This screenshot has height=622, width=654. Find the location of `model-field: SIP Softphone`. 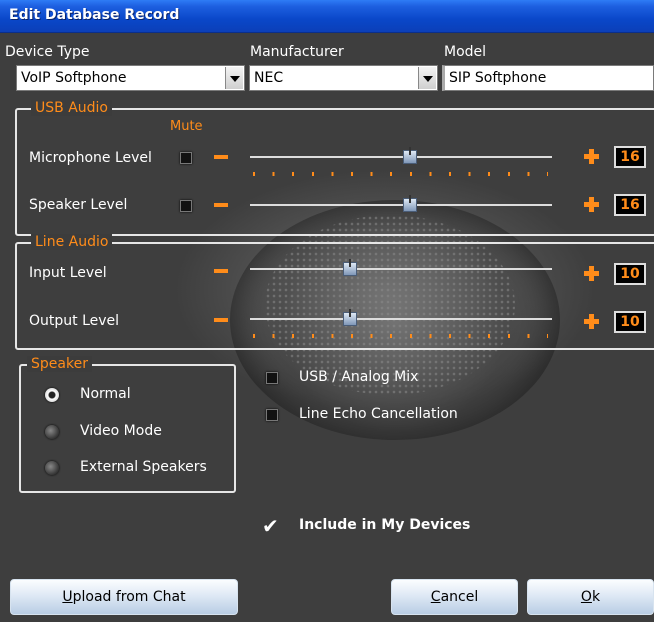

model-field: SIP Softphone is located at coordinates (548, 78).